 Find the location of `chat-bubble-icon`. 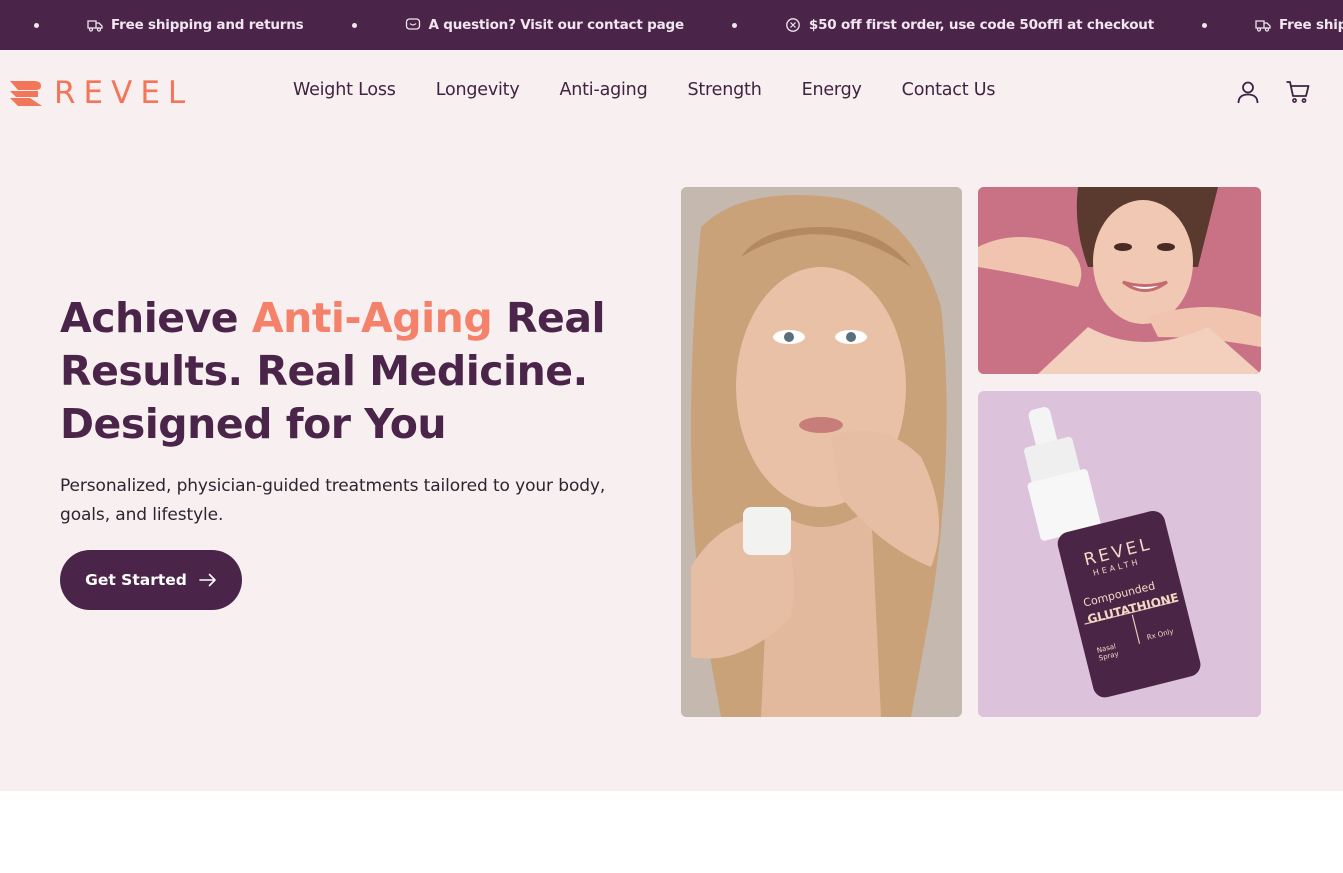

chat-bubble-icon is located at coordinates (413, 25).